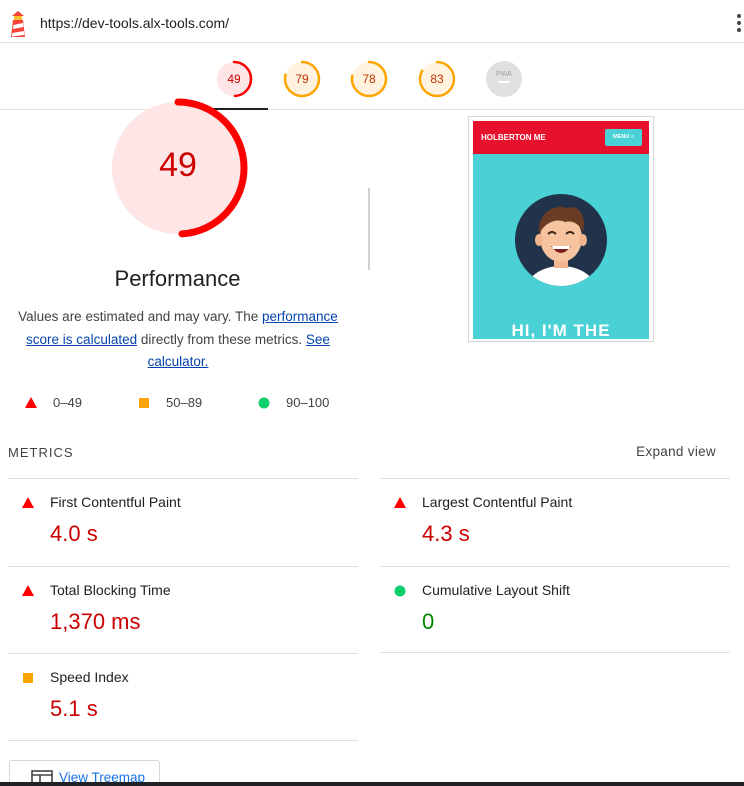 This screenshot has width=744, height=786. Describe the element at coordinates (183, 740) in the screenshot. I see `metrics-left-bottom-border` at that location.